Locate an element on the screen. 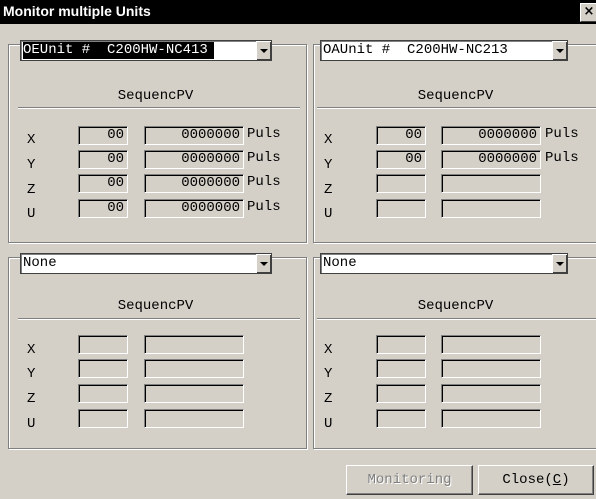  monitoring-button: Monitoring is located at coordinates (409, 480).